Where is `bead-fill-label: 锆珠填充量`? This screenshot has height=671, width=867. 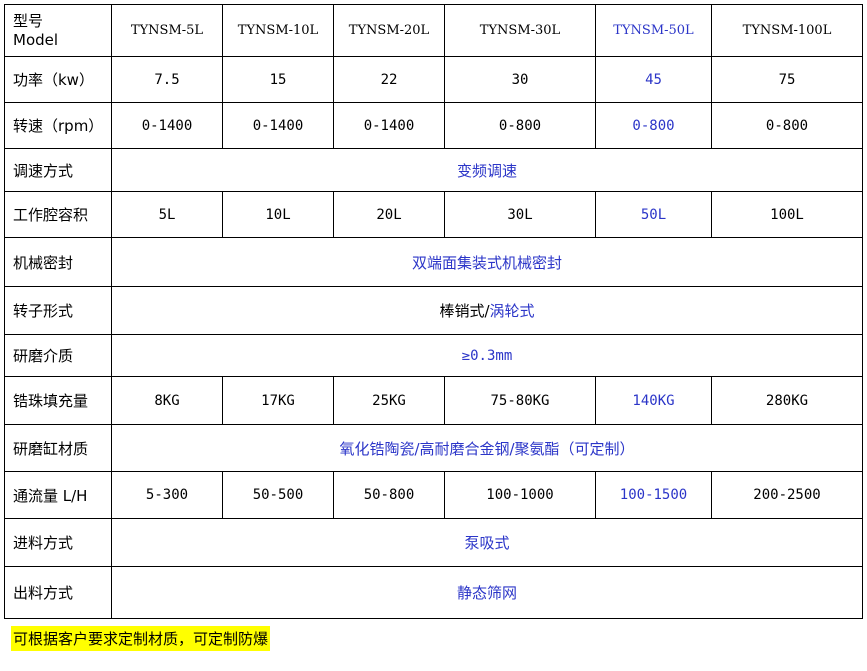
bead-fill-label: 锆珠填充量 is located at coordinates (58, 400).